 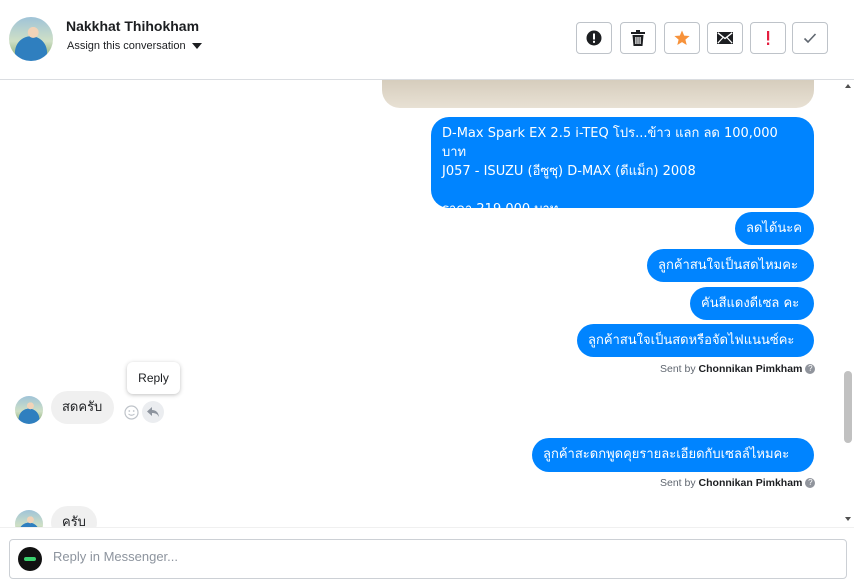 I want to click on follow-up-button, so click(x=768, y=38).